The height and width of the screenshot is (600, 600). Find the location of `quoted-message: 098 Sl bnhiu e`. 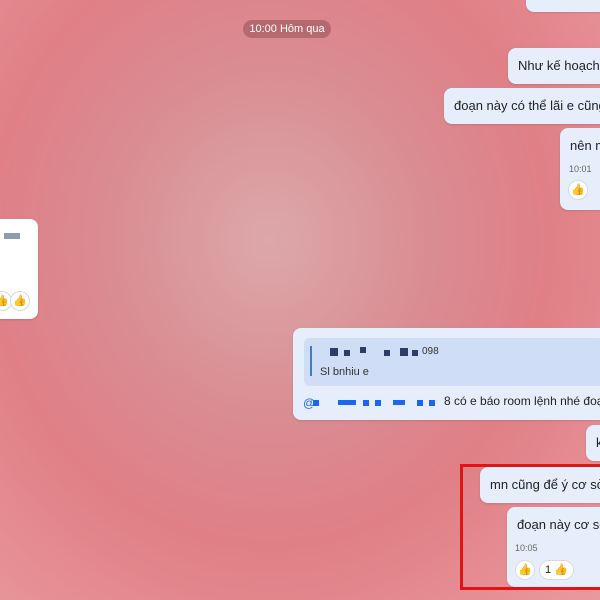

quoted-message: 098 Sl bnhiu e is located at coordinates (452, 362).